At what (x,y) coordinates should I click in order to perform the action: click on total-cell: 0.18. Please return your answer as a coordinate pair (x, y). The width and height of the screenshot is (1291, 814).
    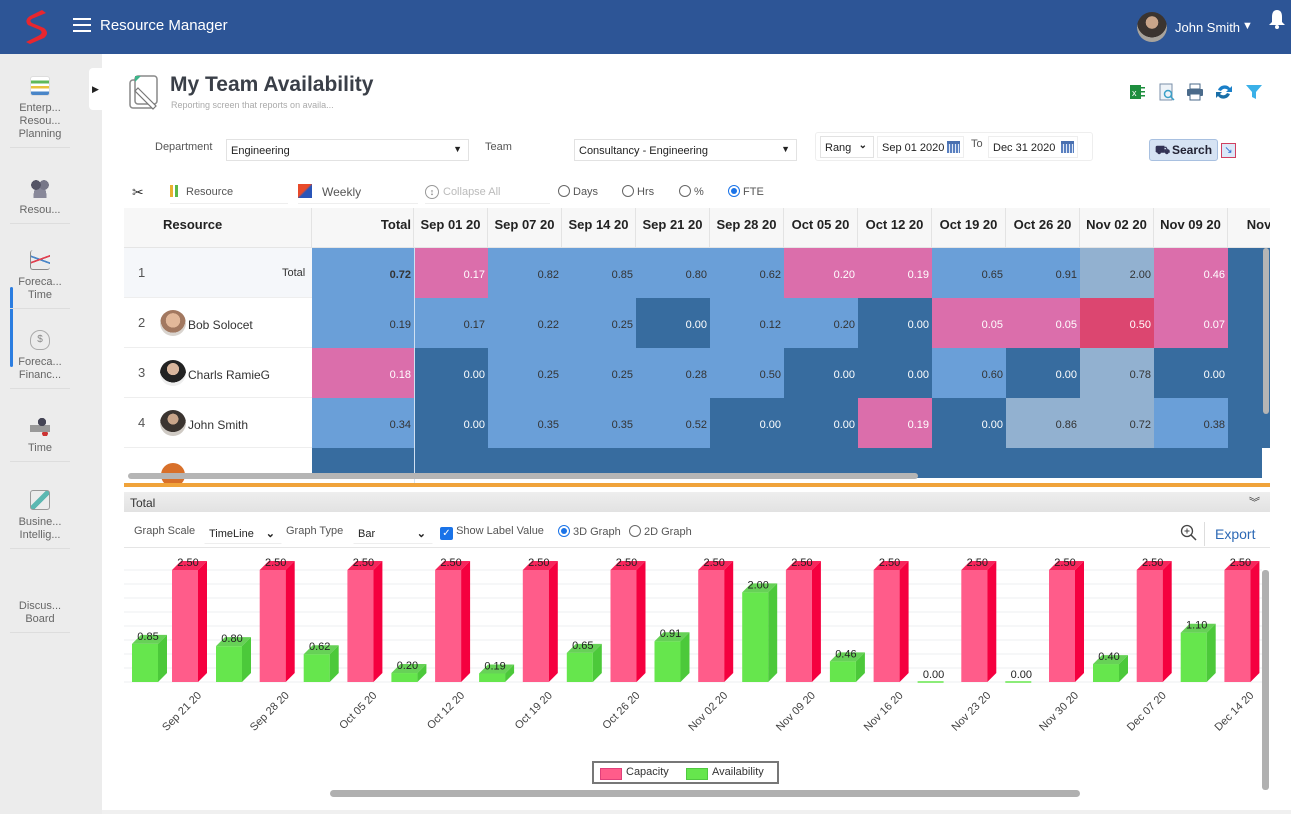
    Looking at the image, I should click on (363, 373).